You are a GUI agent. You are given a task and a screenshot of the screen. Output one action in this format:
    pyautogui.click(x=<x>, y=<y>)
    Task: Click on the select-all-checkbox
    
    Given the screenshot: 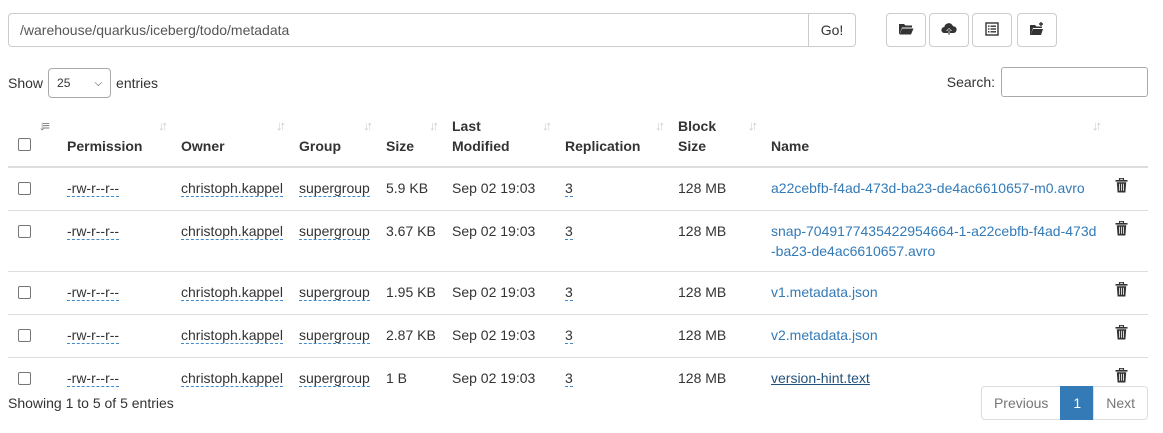 What is the action you would take?
    pyautogui.click(x=24, y=144)
    